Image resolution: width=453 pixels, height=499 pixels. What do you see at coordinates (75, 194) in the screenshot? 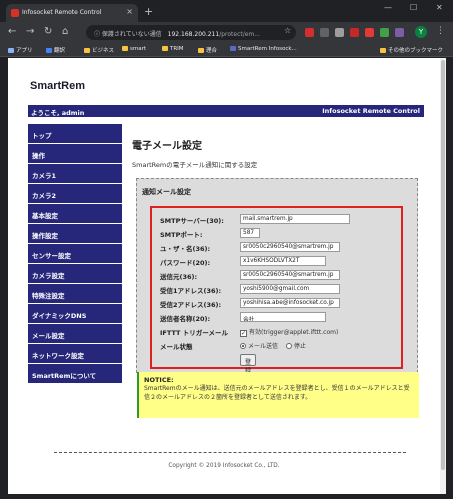
I see `sidebar-item-camera2: カメラ2` at bounding box center [75, 194].